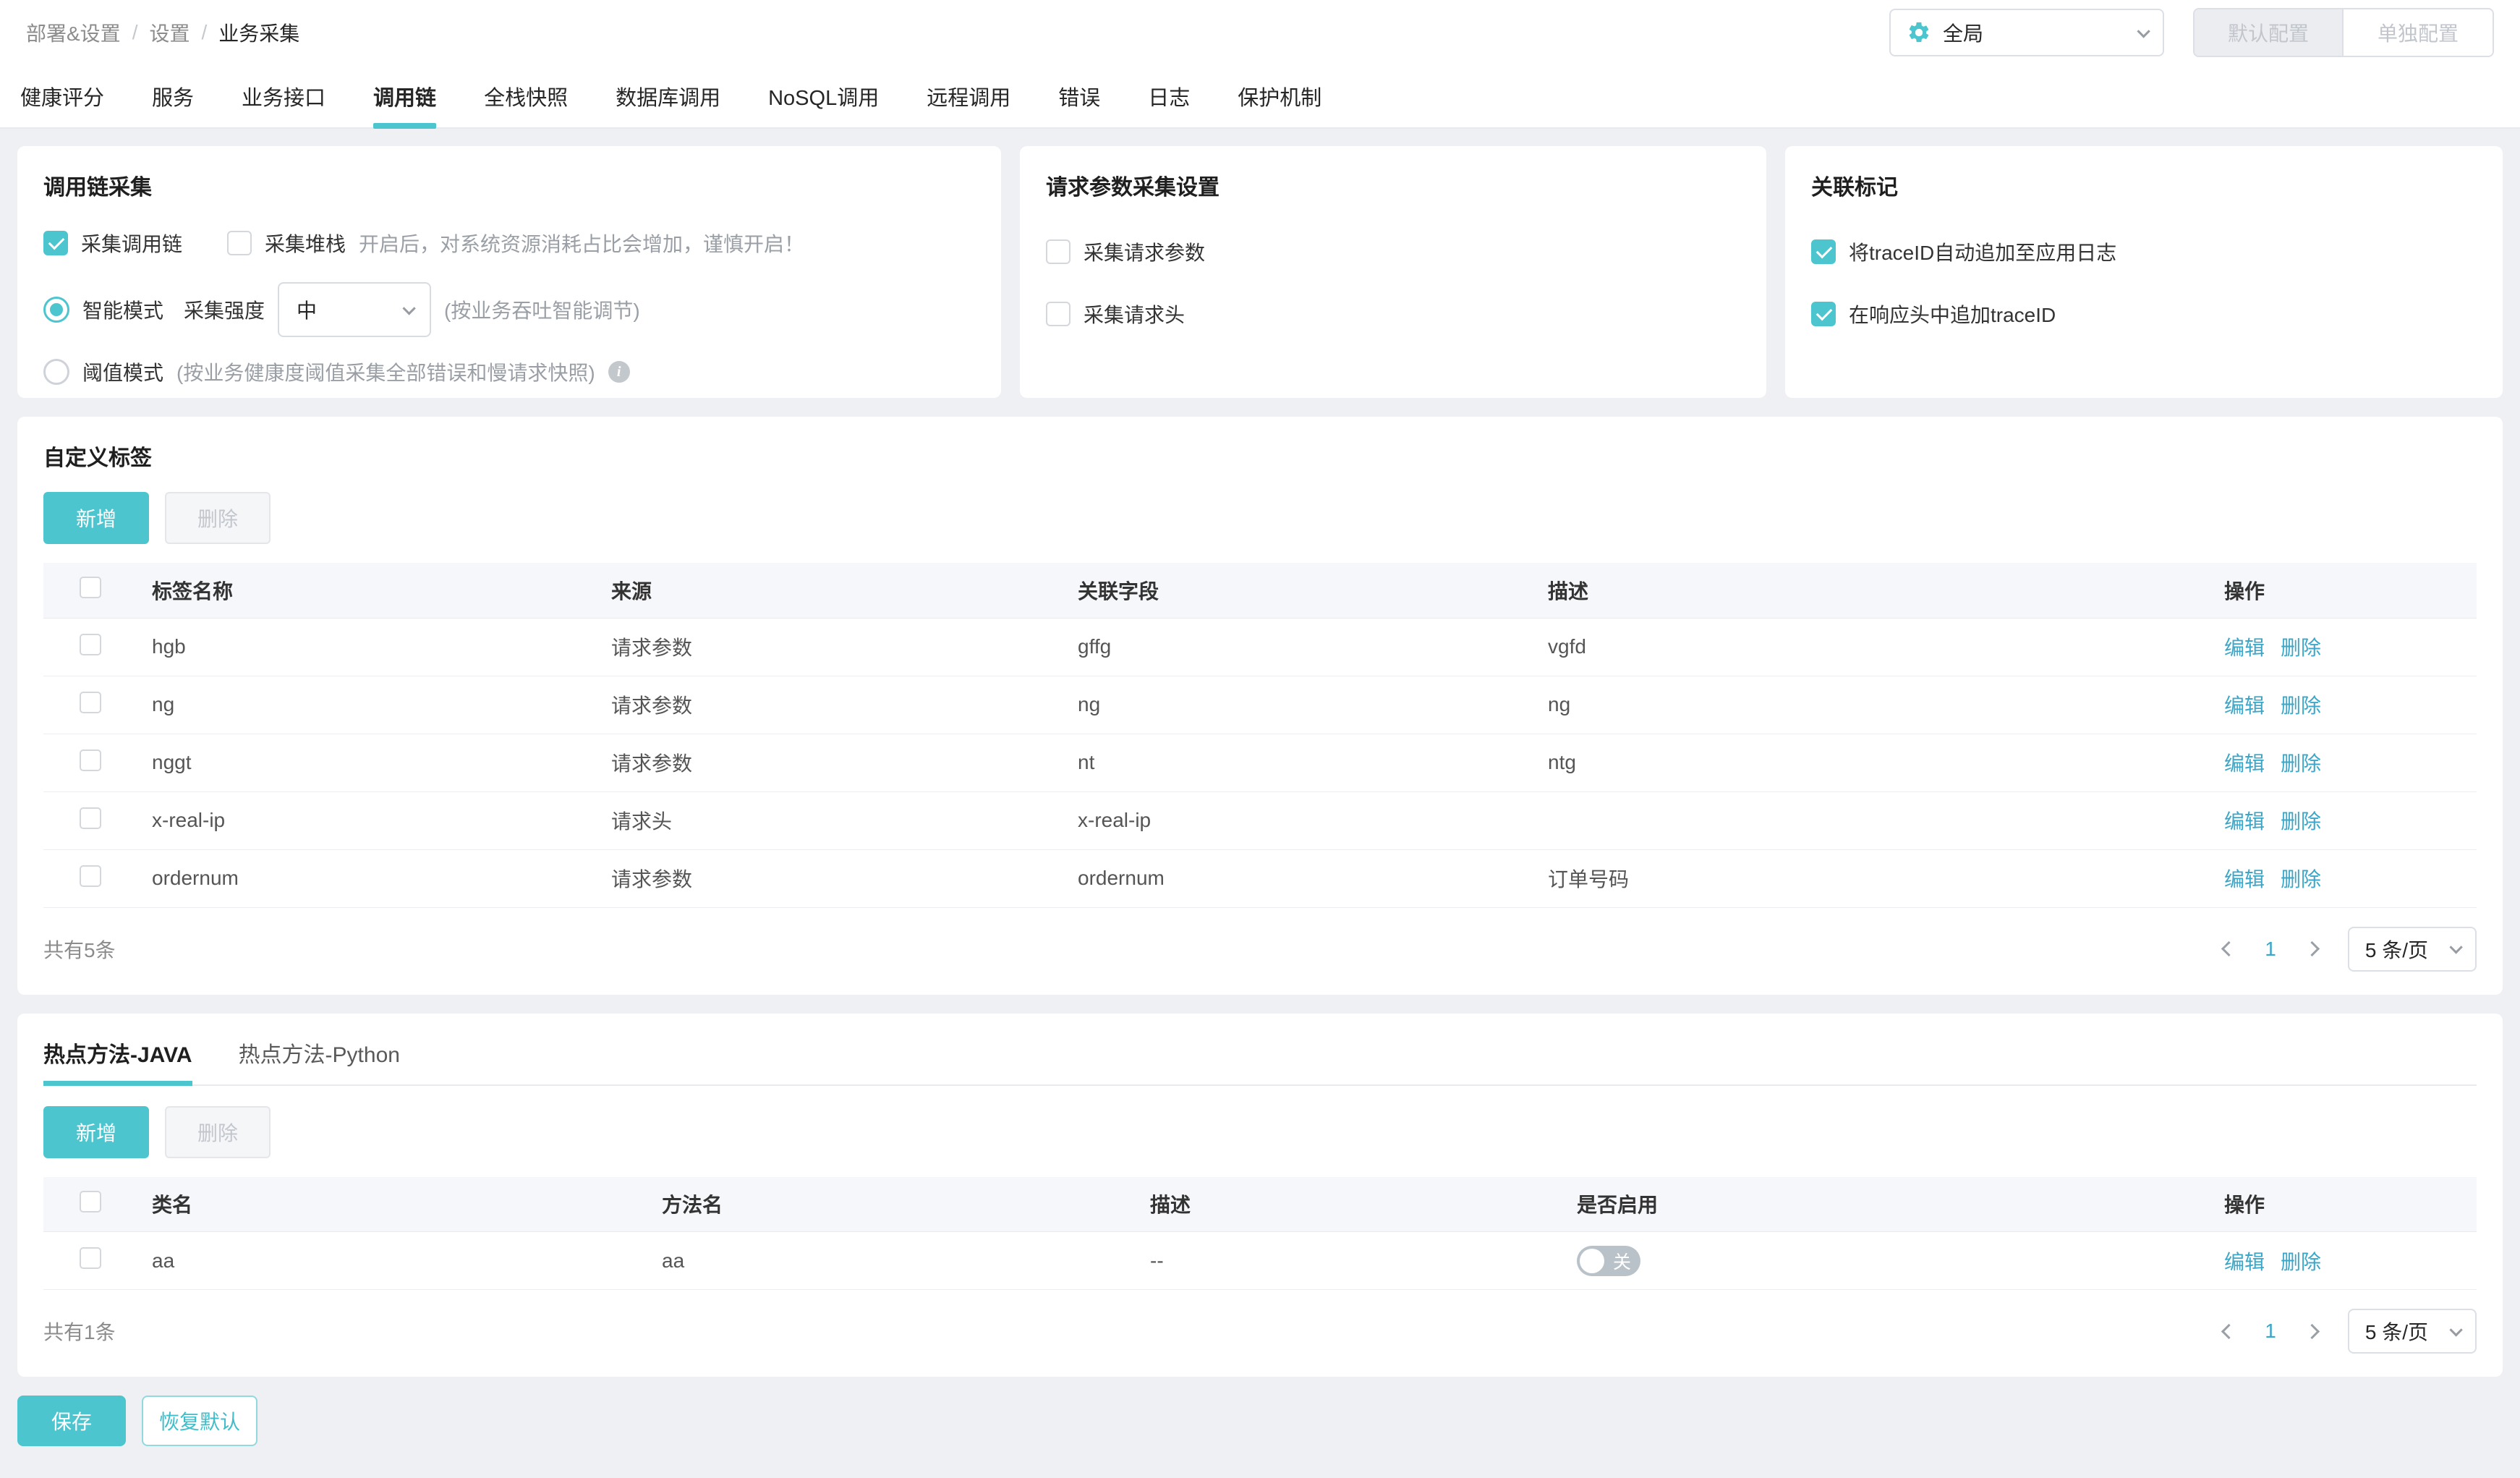 The image size is (2520, 1478). I want to click on col-actions: 操作, so click(2350, 591).